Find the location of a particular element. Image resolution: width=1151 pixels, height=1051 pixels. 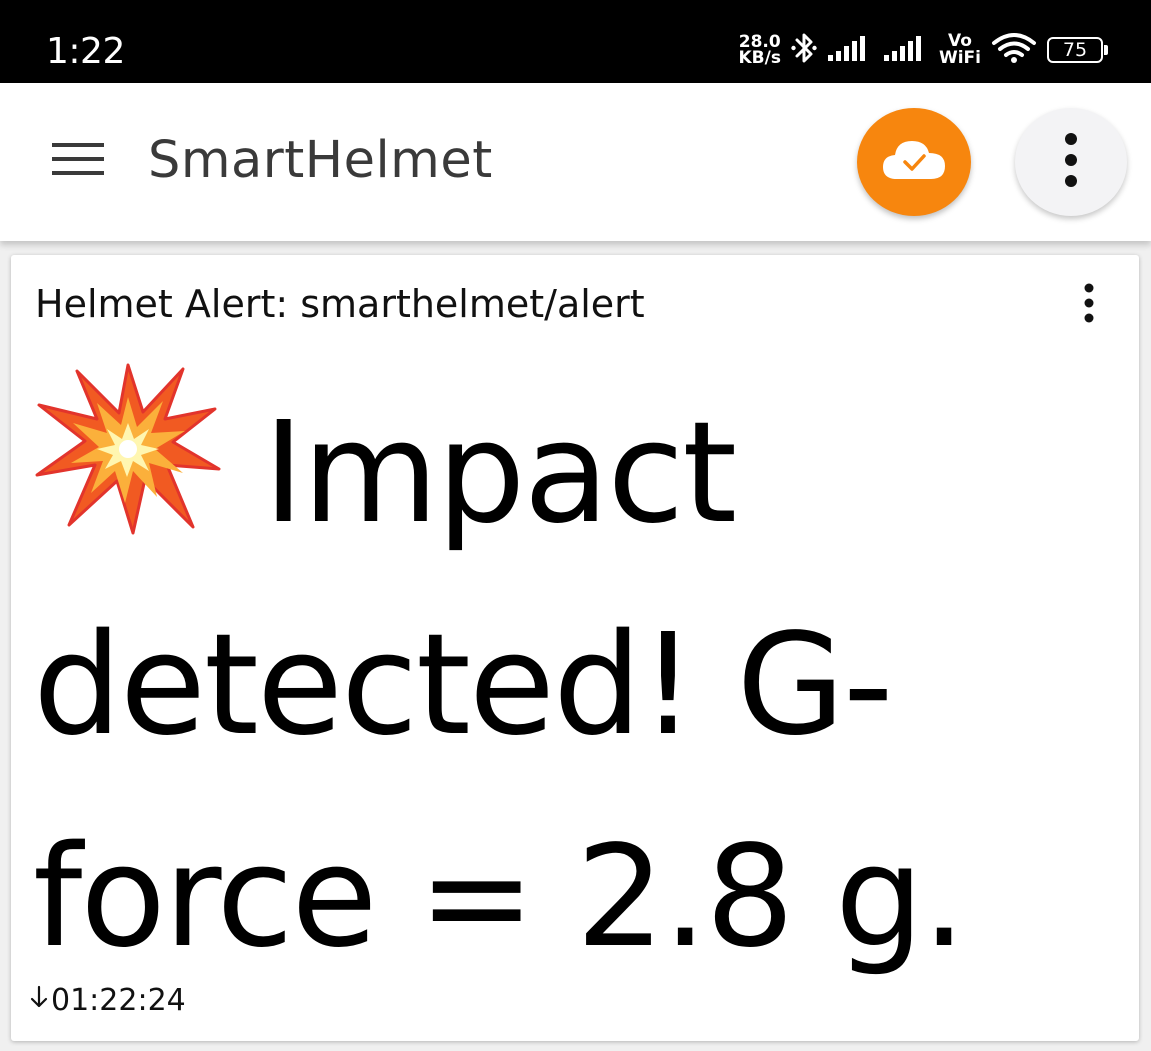

status-time: 1:22 is located at coordinates (85, 51).